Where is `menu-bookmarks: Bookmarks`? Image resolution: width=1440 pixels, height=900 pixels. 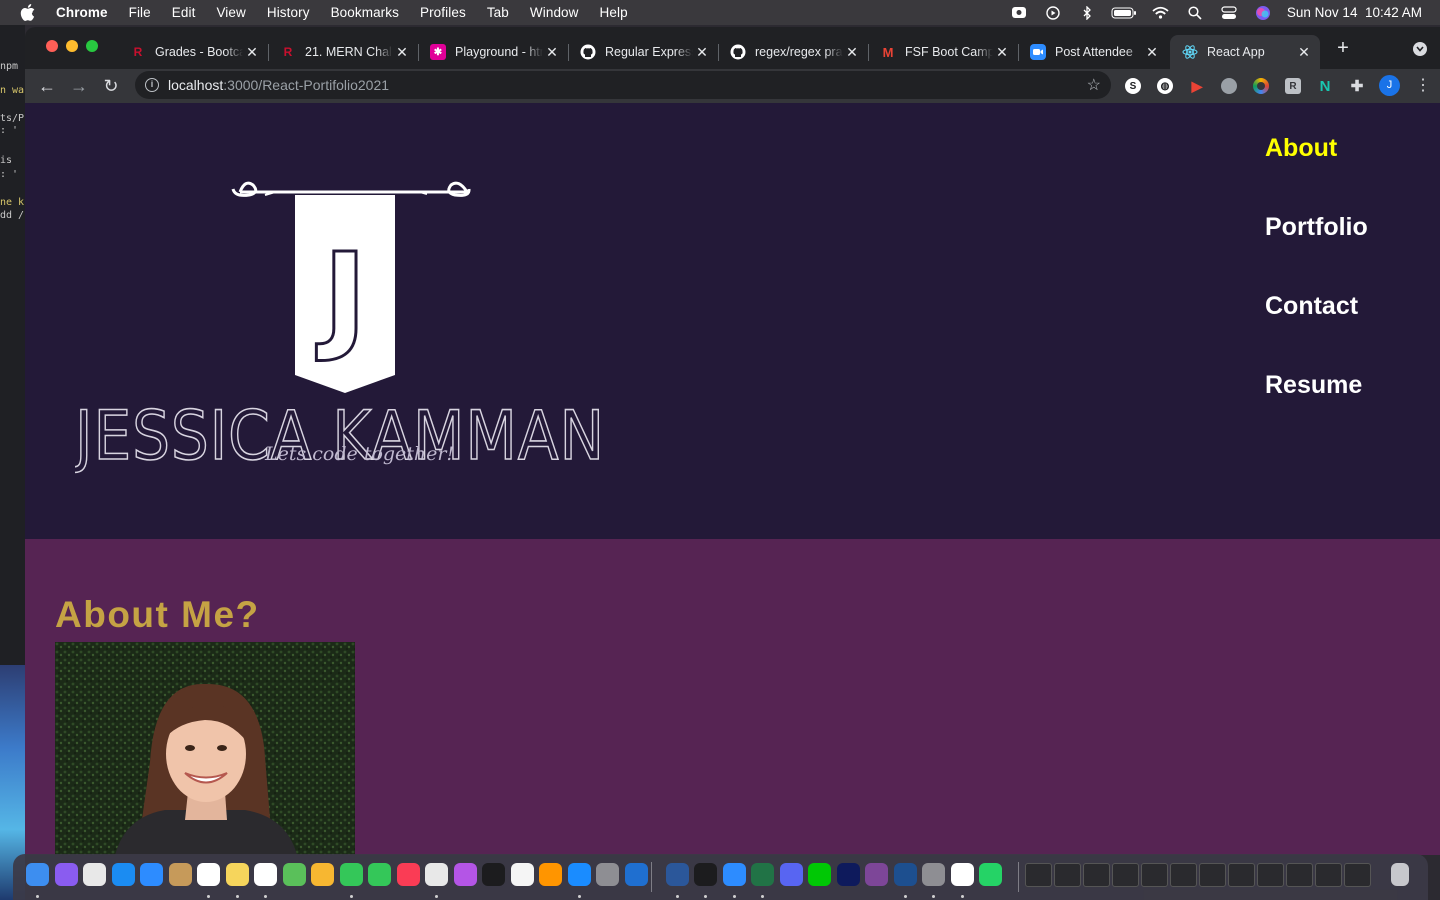 menu-bookmarks: Bookmarks is located at coordinates (365, 12).